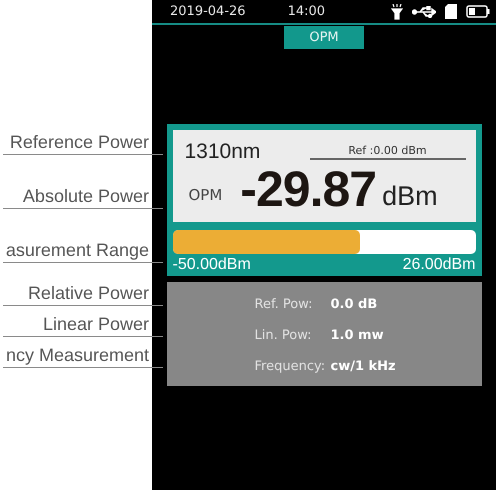 The image size is (496, 490). Describe the element at coordinates (77, 355) in the screenshot. I see `callout-label: ncy Measurement` at that location.